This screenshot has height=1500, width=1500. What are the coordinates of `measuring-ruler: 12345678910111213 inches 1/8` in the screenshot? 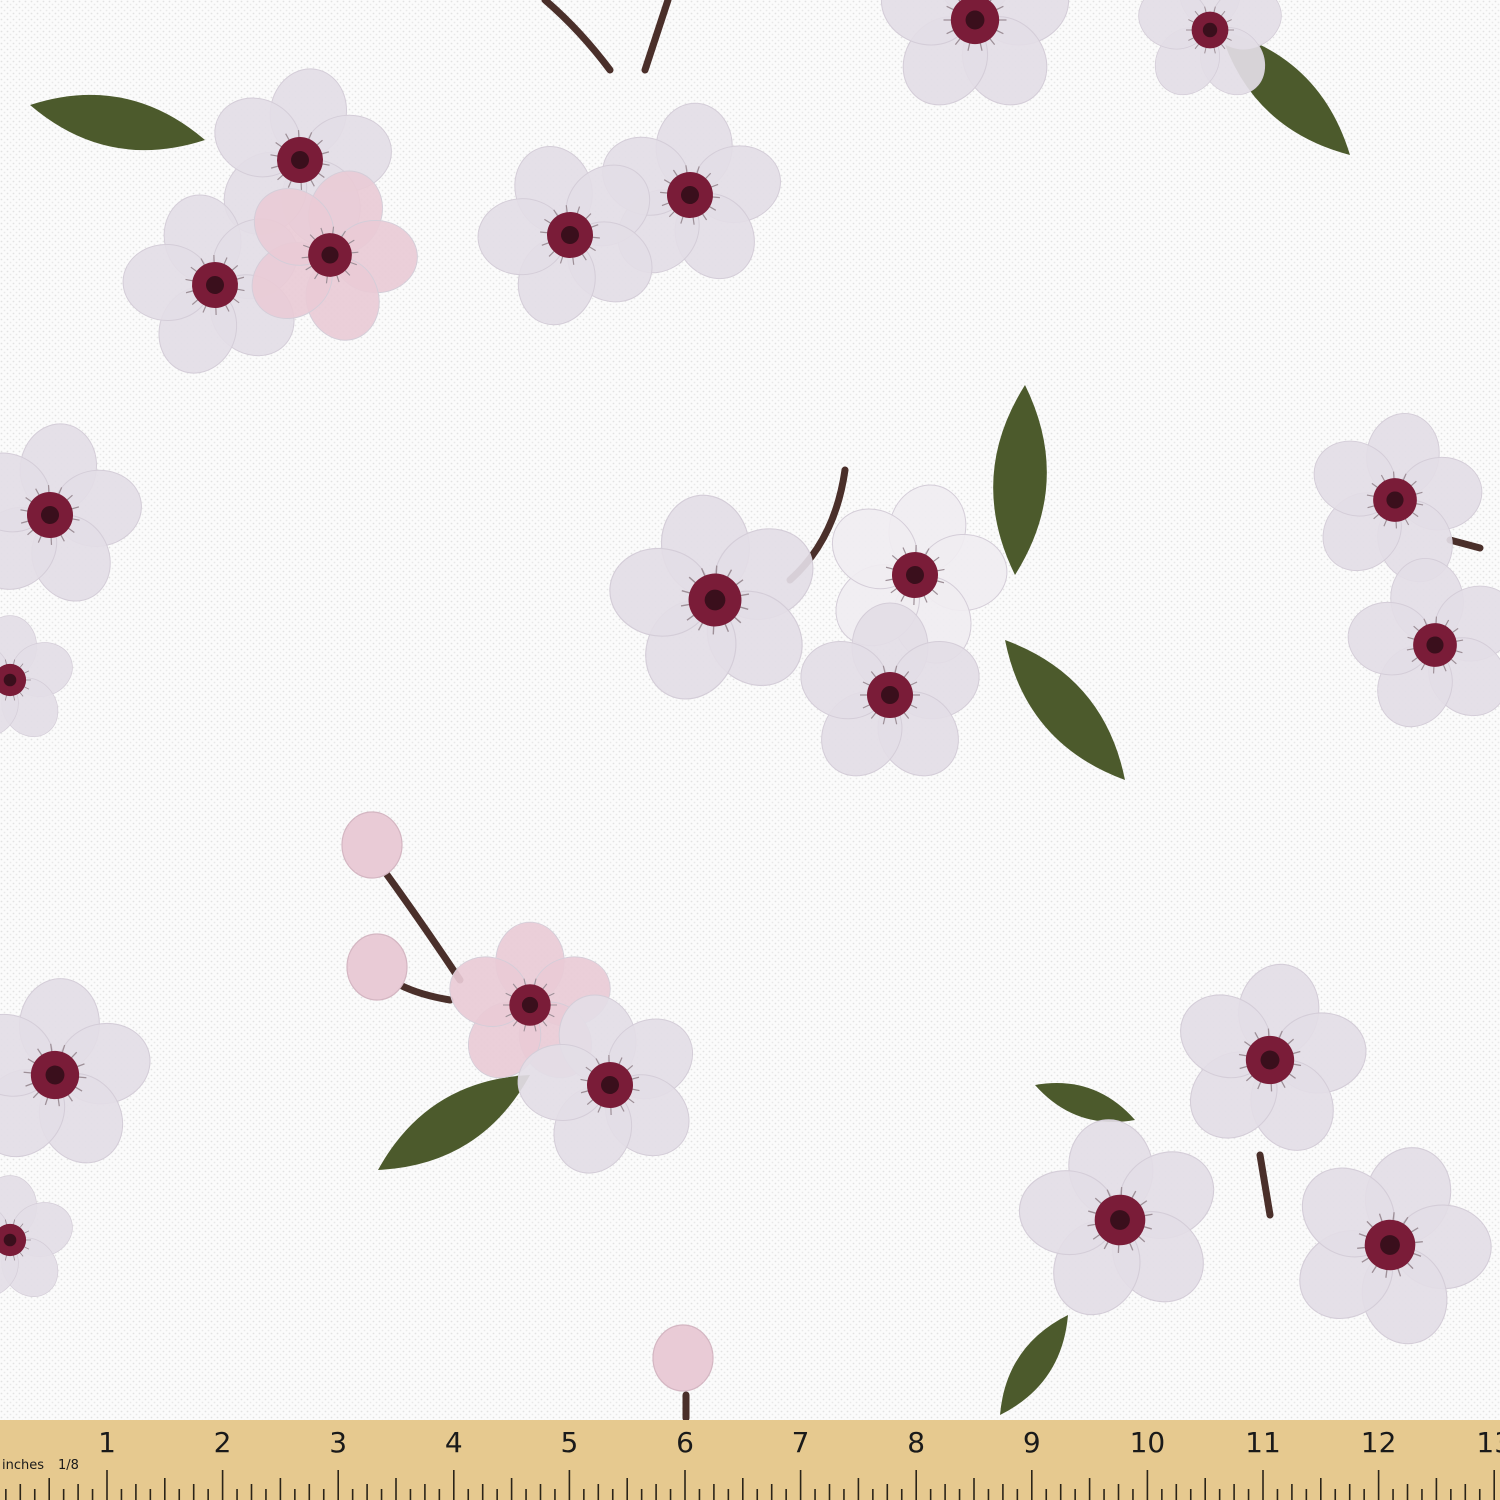 It's located at (750, 1460).